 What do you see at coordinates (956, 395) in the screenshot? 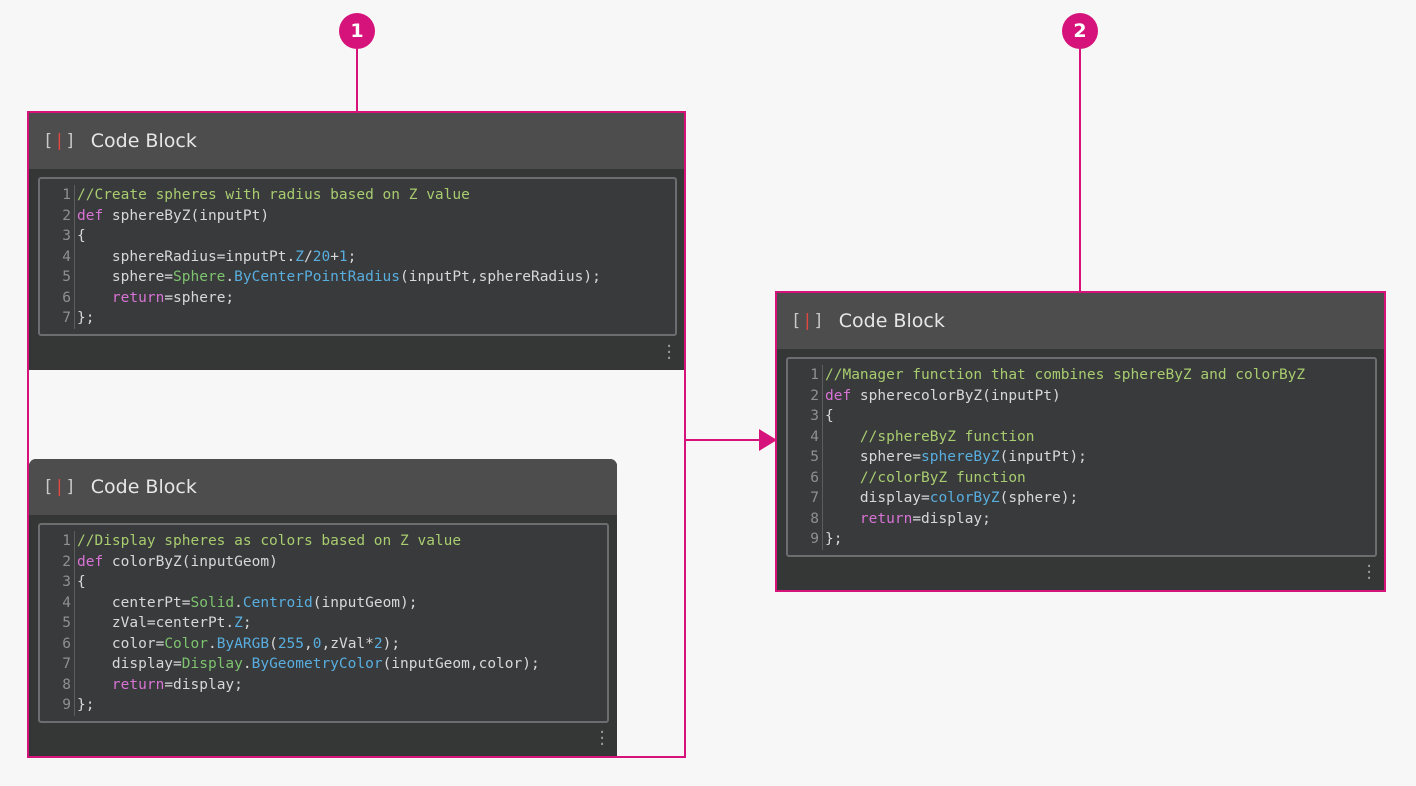
I see `code-token-default: spherecolorByZ(inputPt)` at bounding box center [956, 395].